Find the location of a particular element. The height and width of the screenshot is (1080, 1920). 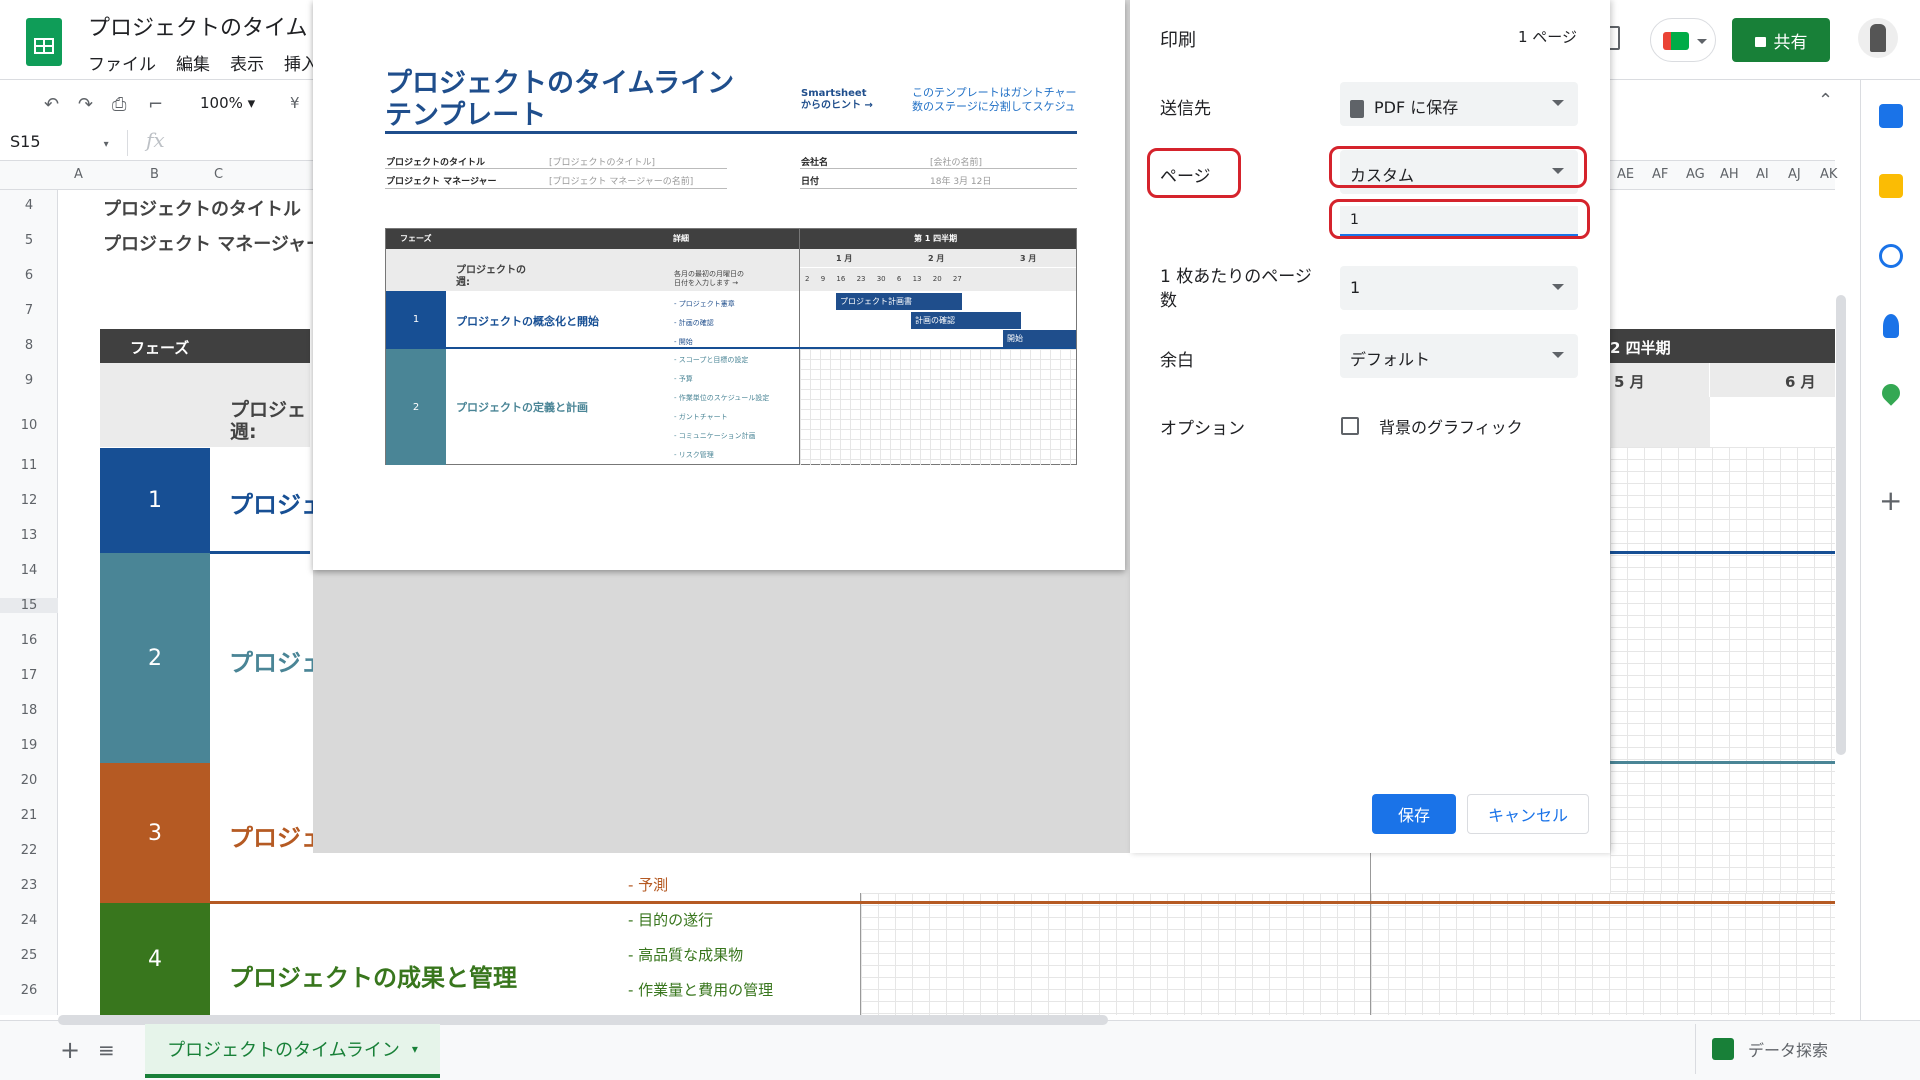

row-label: 26 is located at coordinates (29, 990).